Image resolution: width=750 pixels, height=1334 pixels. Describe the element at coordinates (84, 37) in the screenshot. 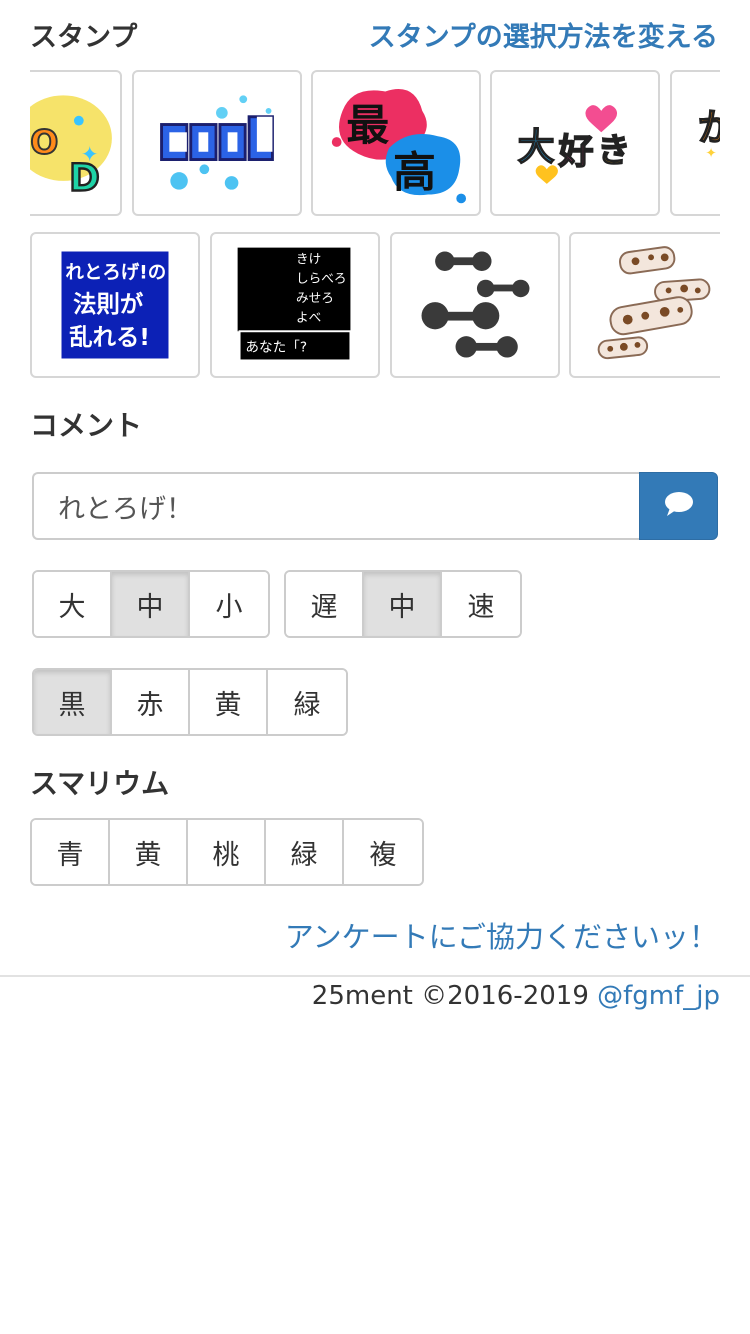

I see `stamp-section-title: スタンプ` at that location.